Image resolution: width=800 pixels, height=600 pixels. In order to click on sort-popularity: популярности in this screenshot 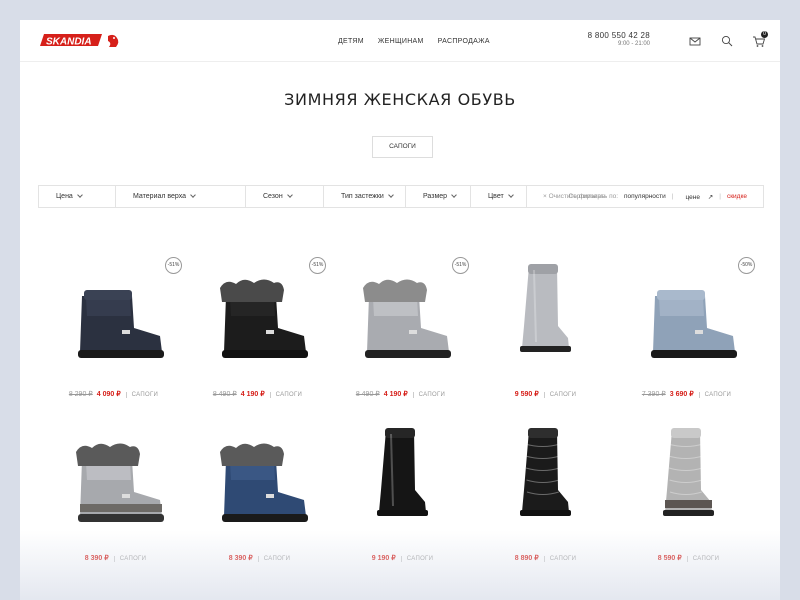, I will do `click(645, 196)`.